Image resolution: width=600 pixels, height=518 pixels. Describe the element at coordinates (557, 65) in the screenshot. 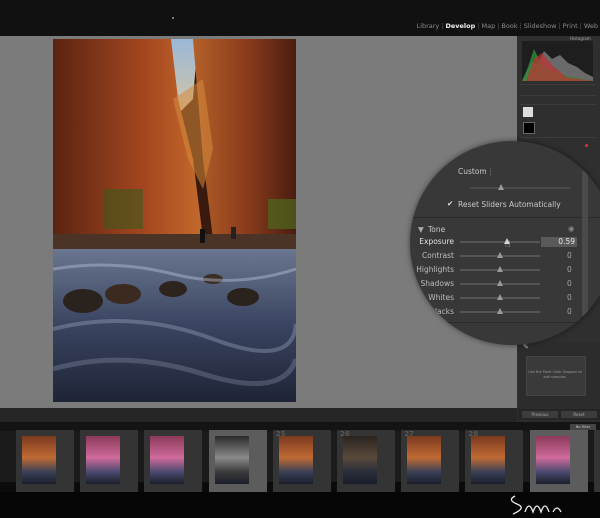

I see `histogram-graph` at that location.